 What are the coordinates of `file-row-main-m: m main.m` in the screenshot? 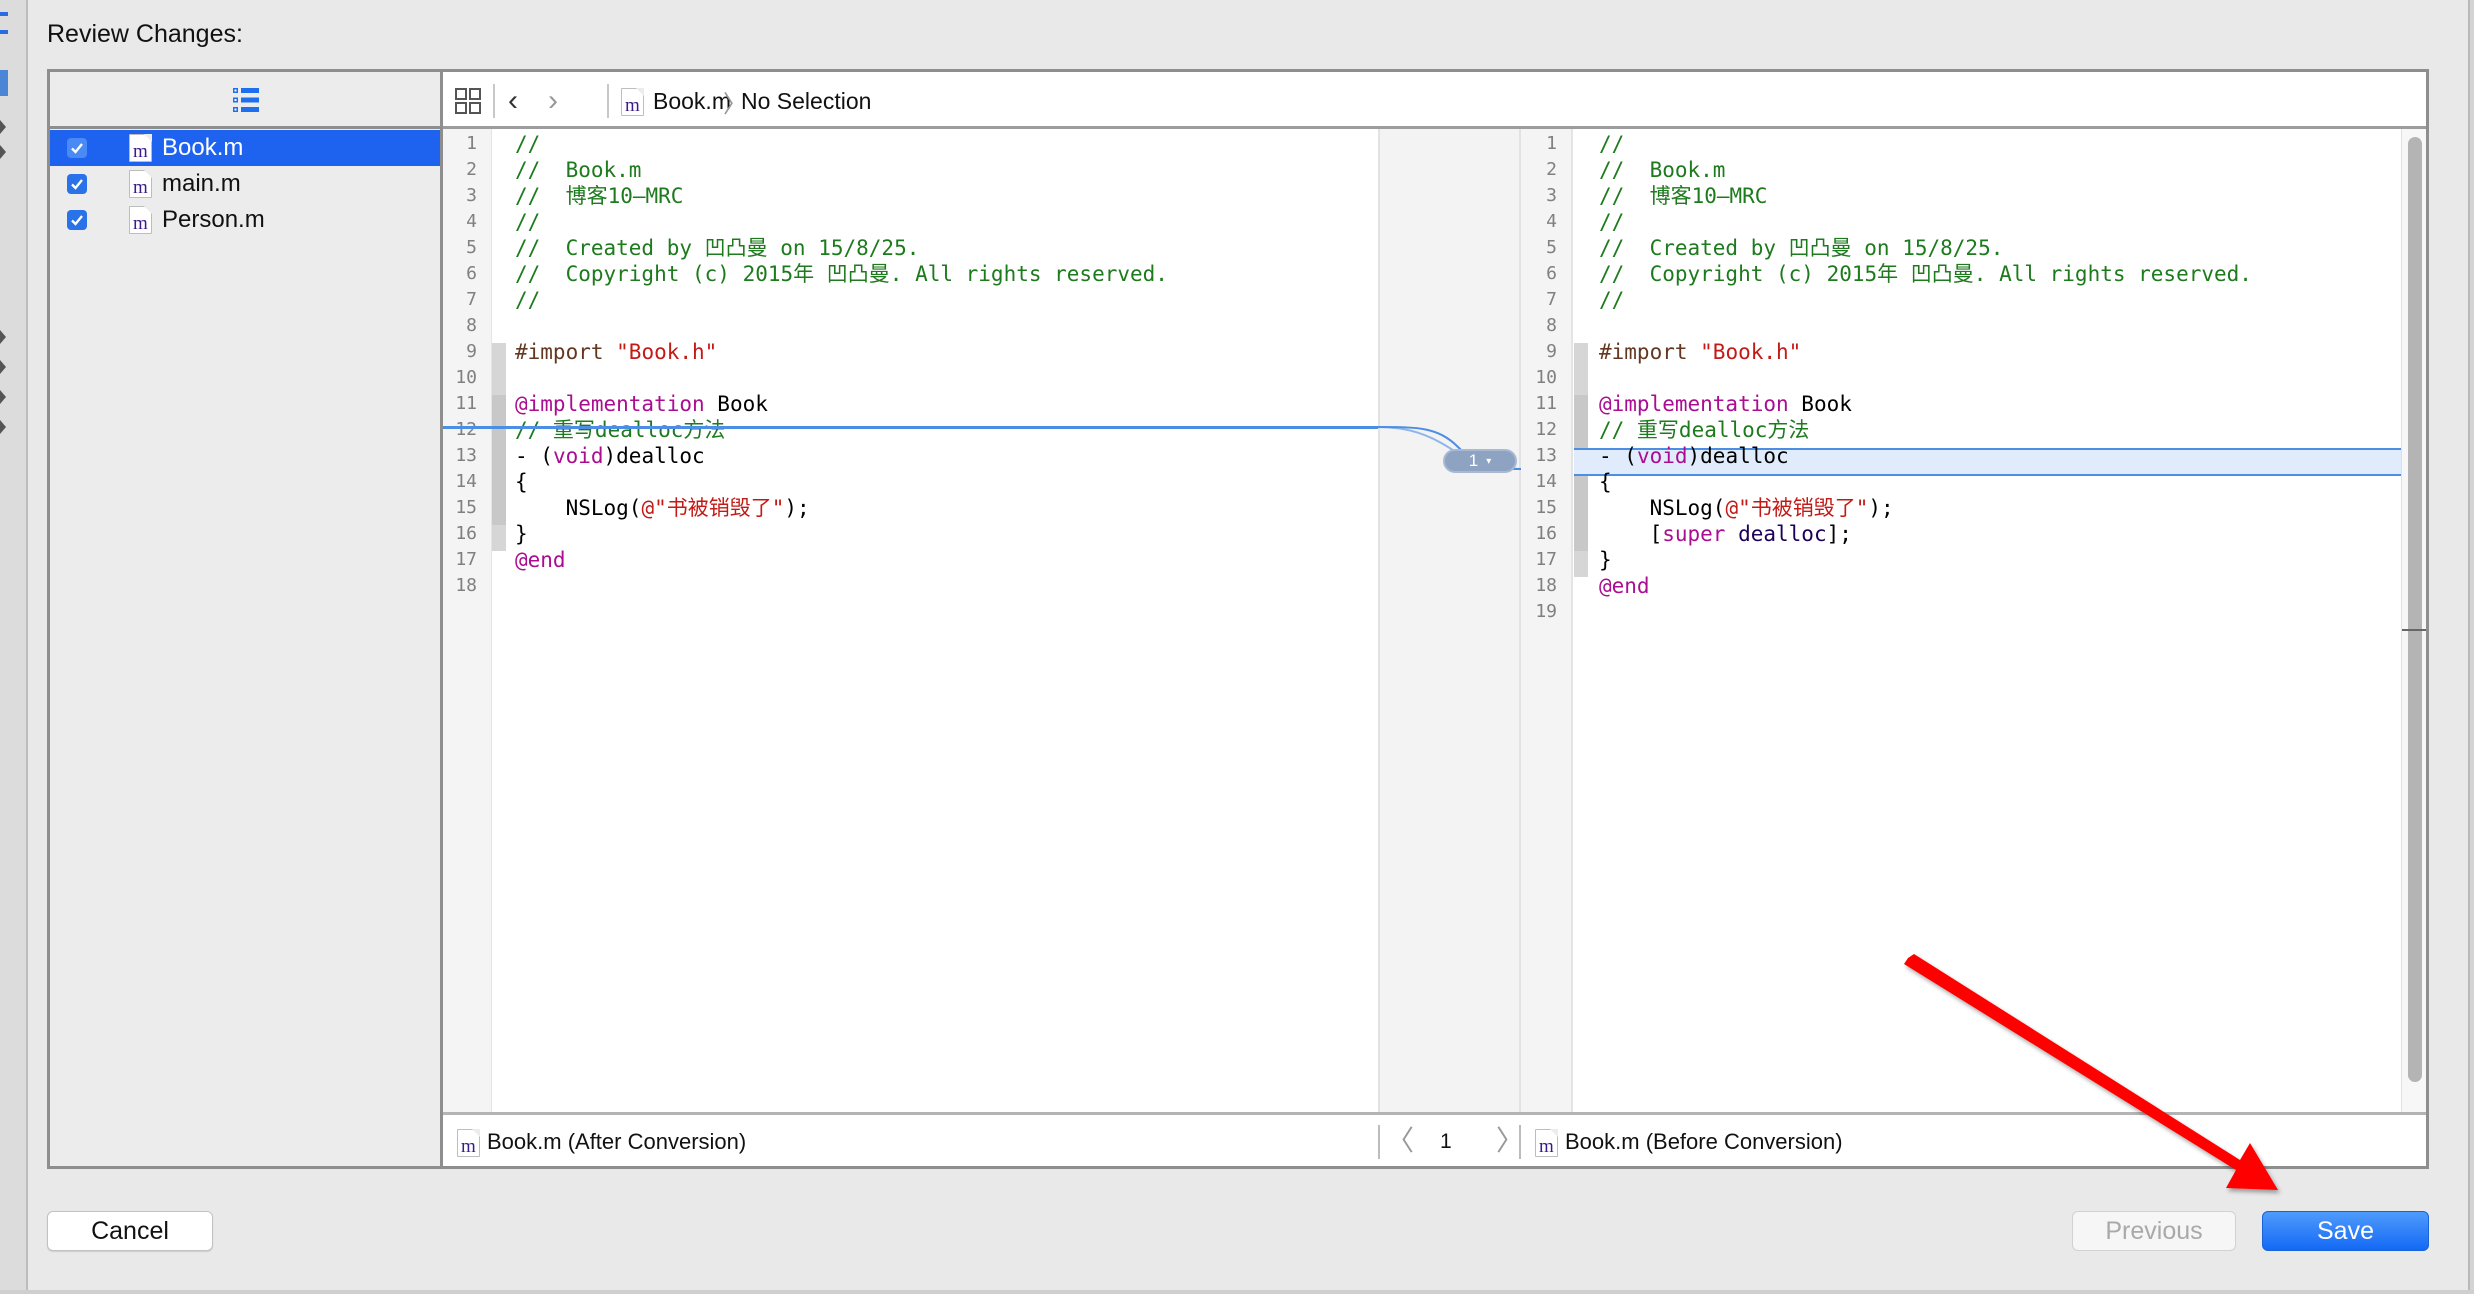 It's located at (245, 184).